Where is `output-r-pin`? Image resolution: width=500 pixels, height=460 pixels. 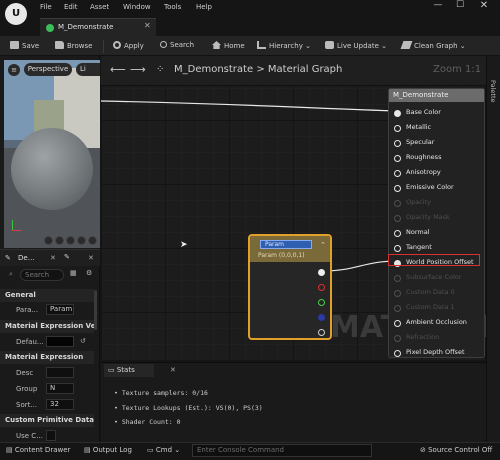 output-r-pin is located at coordinates (321, 287).